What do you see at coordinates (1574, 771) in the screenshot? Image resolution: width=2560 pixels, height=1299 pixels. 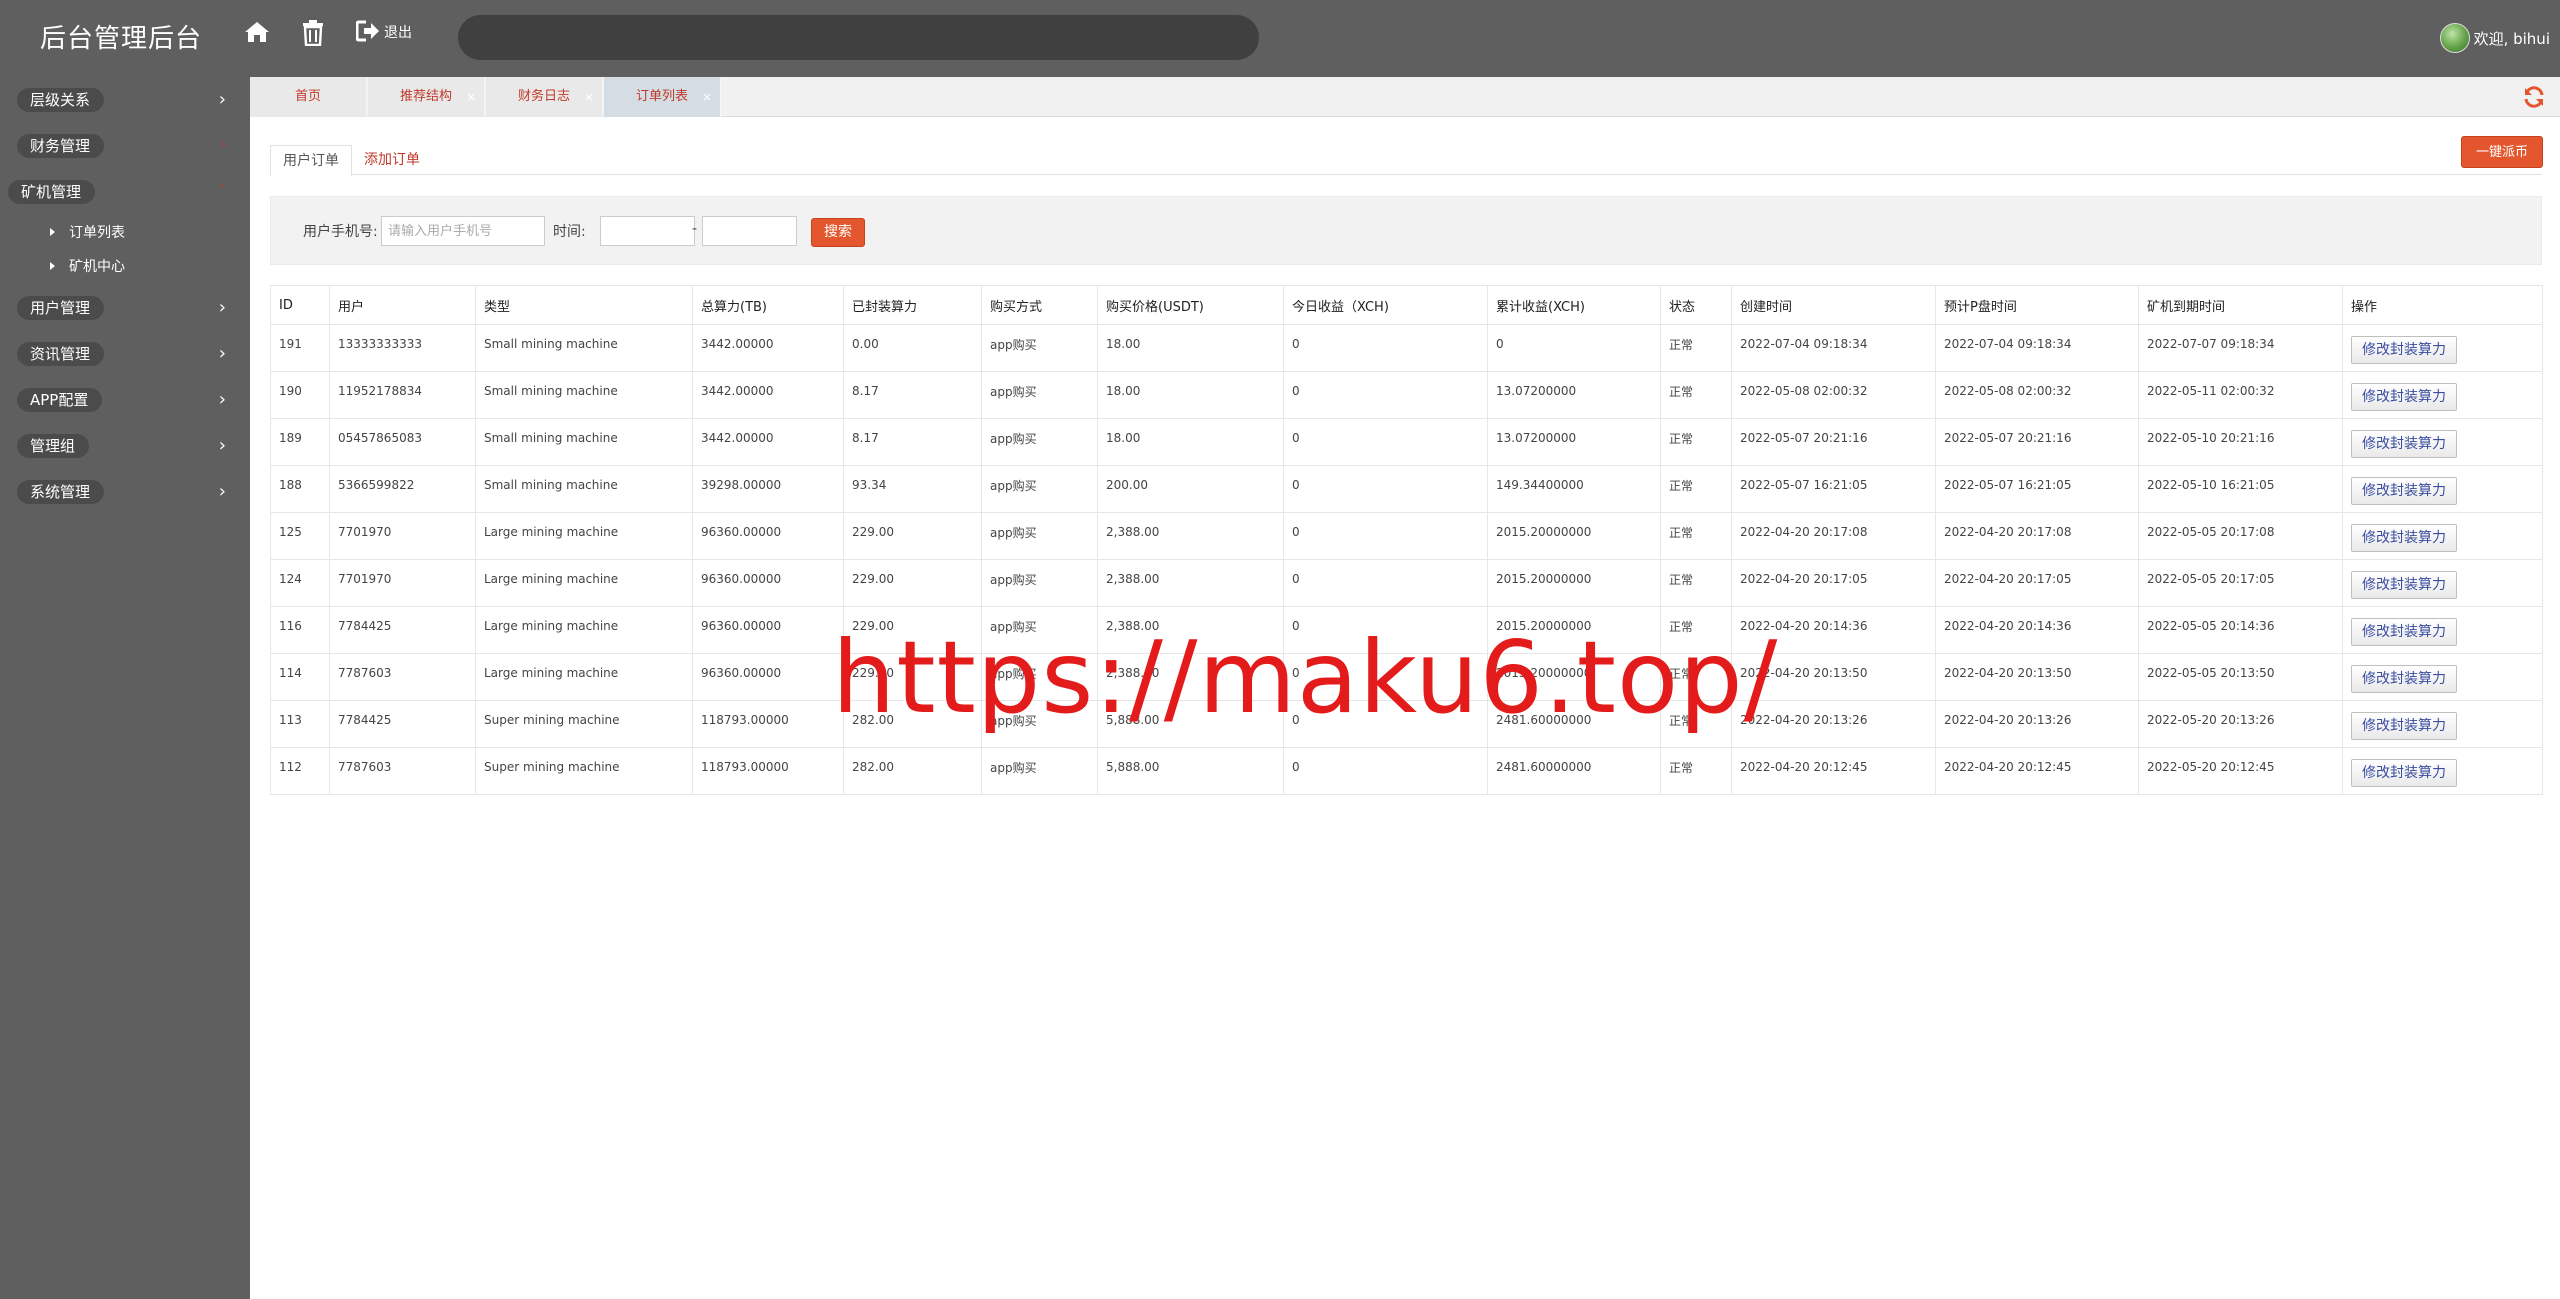 I see `table-cell: 2481.60000000` at bounding box center [1574, 771].